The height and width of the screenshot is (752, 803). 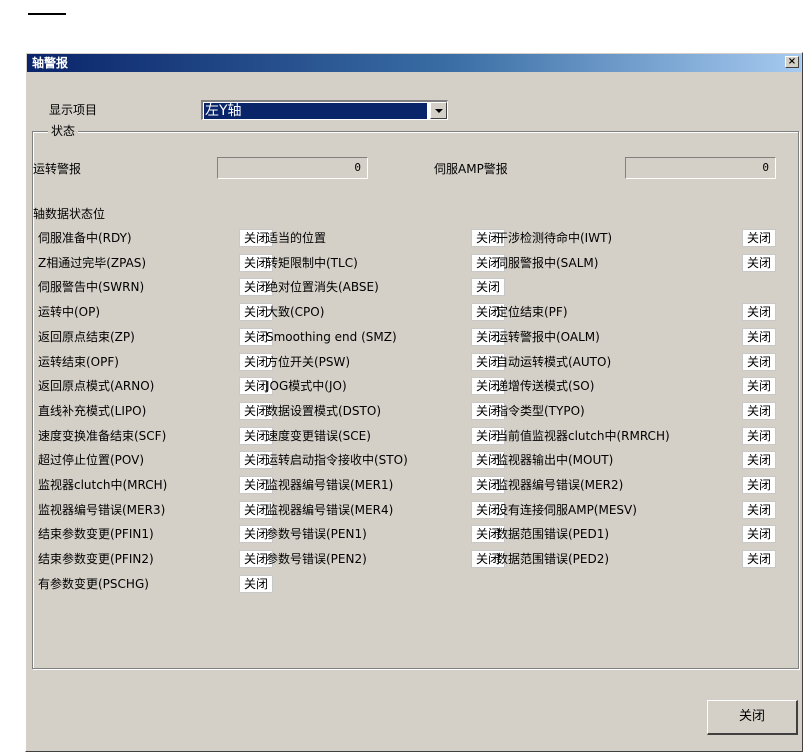 I want to click on servo-amp-alarm-value: 0, so click(x=700, y=168).